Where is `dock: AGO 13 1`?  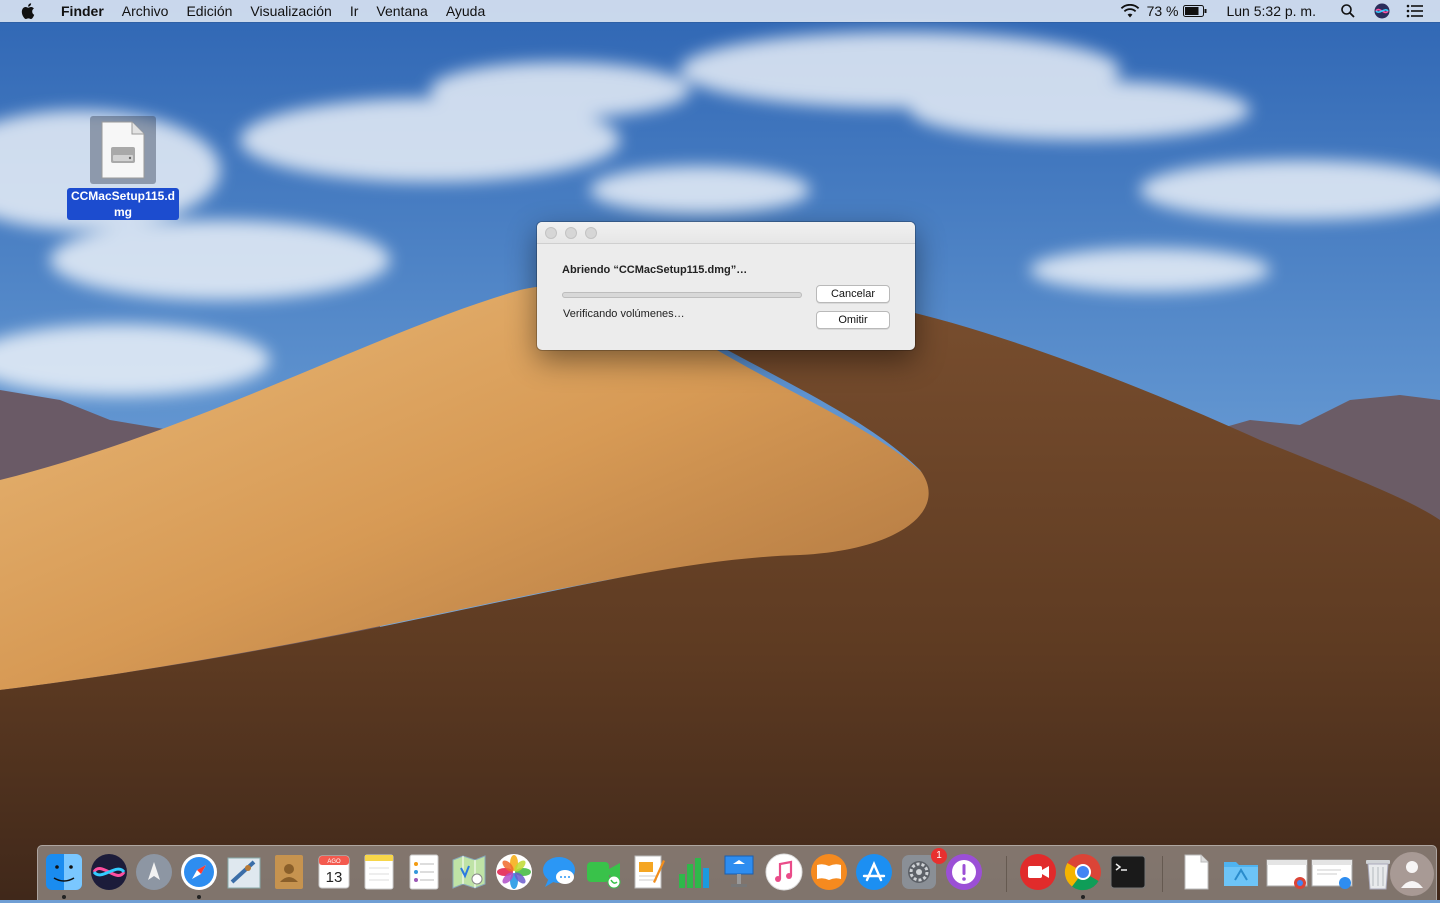
dock: AGO 13 1 is located at coordinates (737, 872).